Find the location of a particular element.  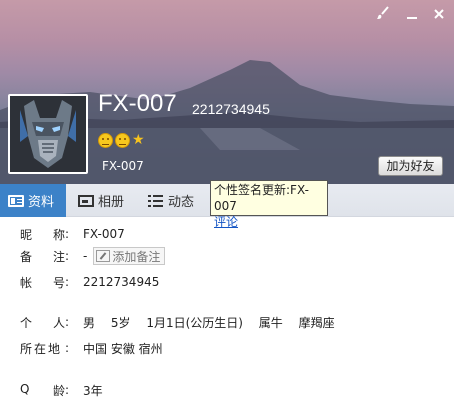

info-value: 中国 安徽 宿州 is located at coordinates (123, 348).